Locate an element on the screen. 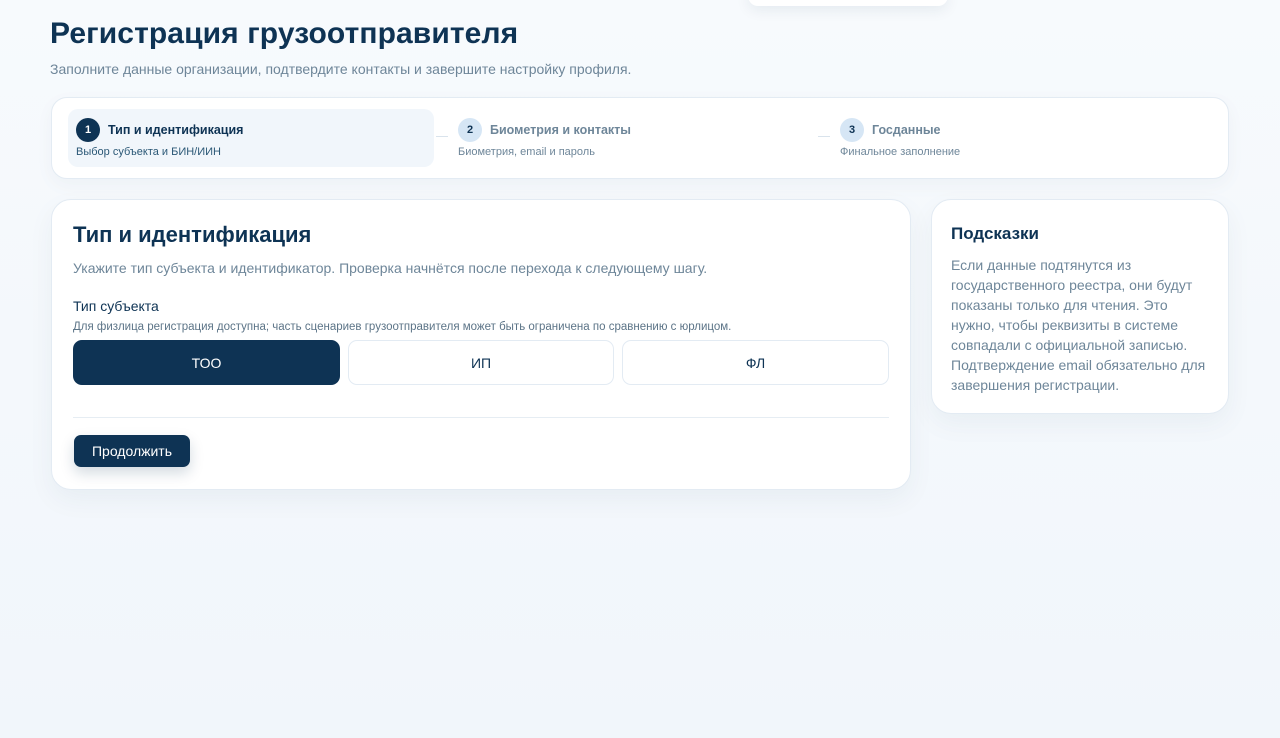  step-number: 1 is located at coordinates (88, 130).